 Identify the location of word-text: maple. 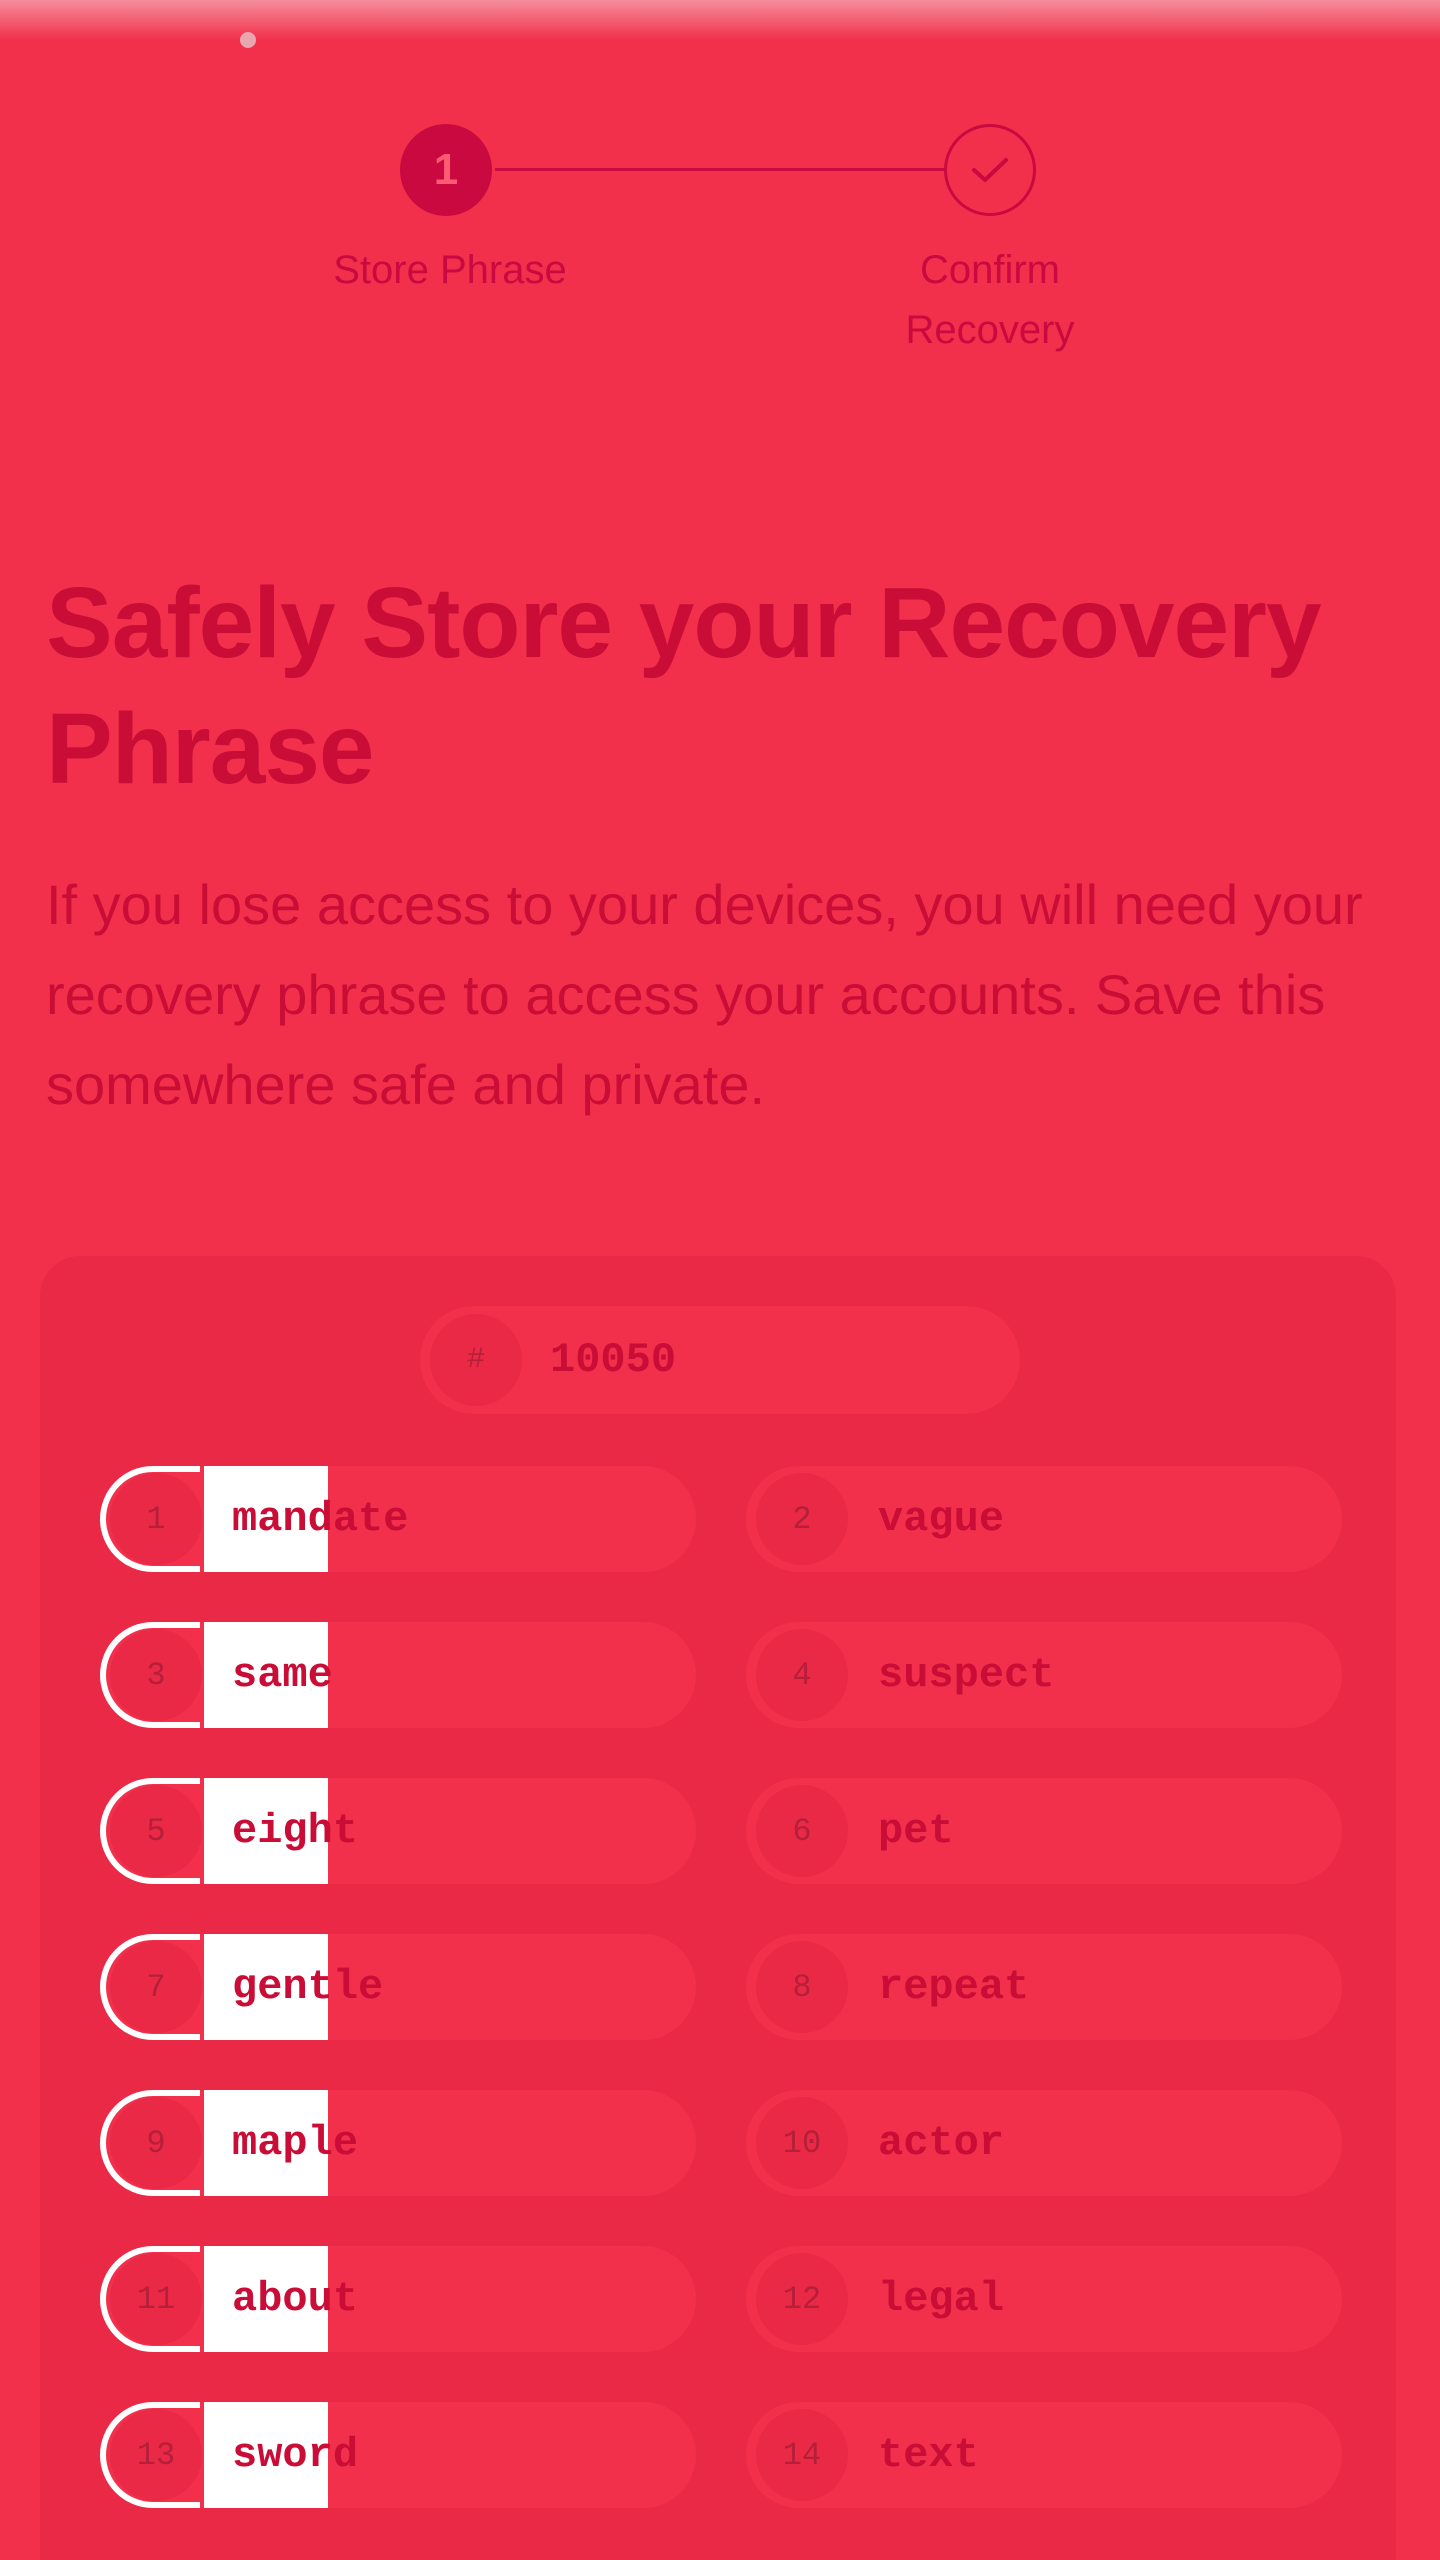
(295, 2143).